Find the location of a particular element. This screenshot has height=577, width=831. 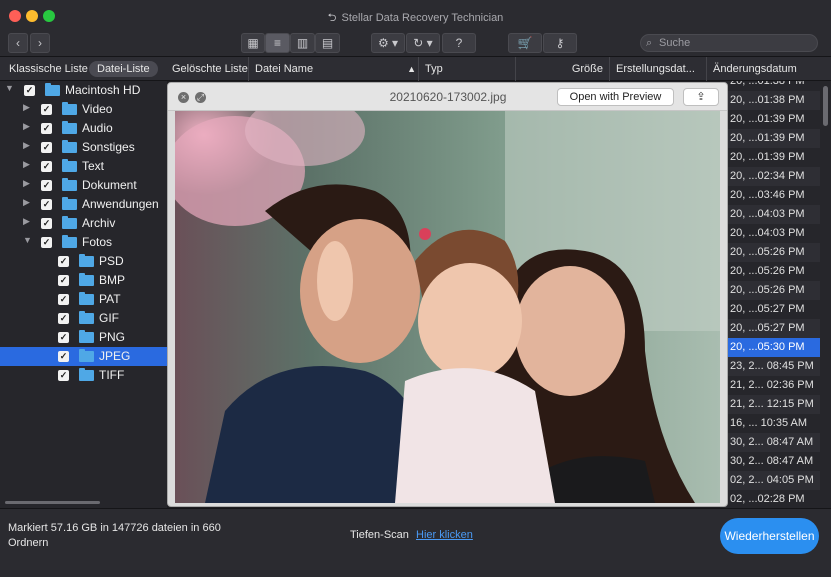

tab-classic-list: Klassische Liste is located at coordinates (48, 69).